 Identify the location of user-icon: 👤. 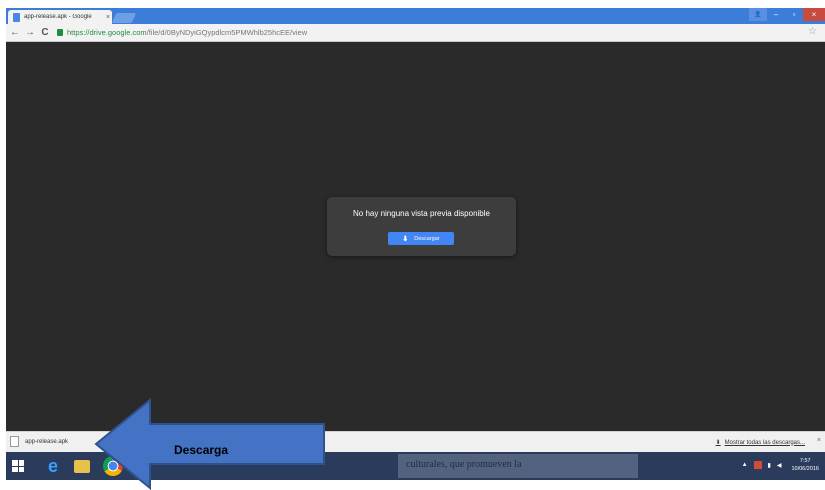
(758, 14).